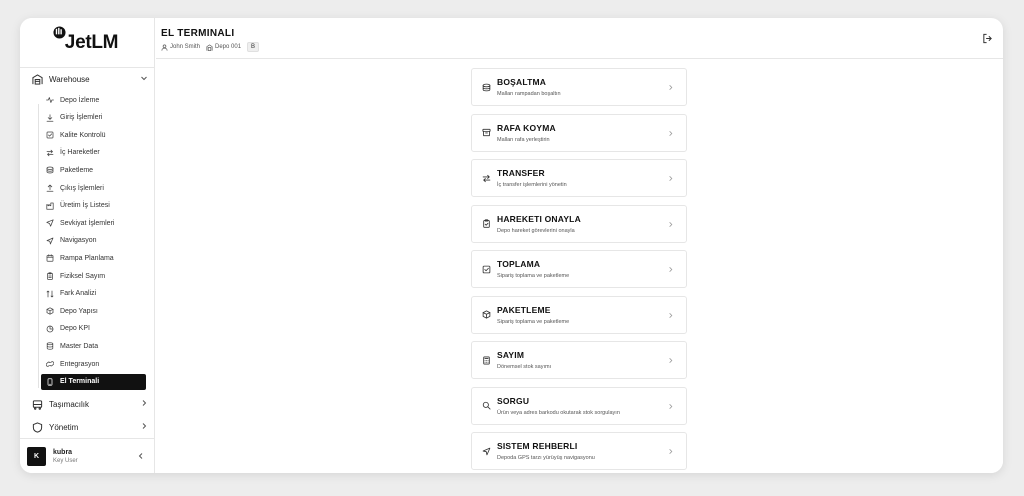 The image size is (1024, 496). I want to click on sidebar-item-label: Fark Analizi, so click(78, 294).